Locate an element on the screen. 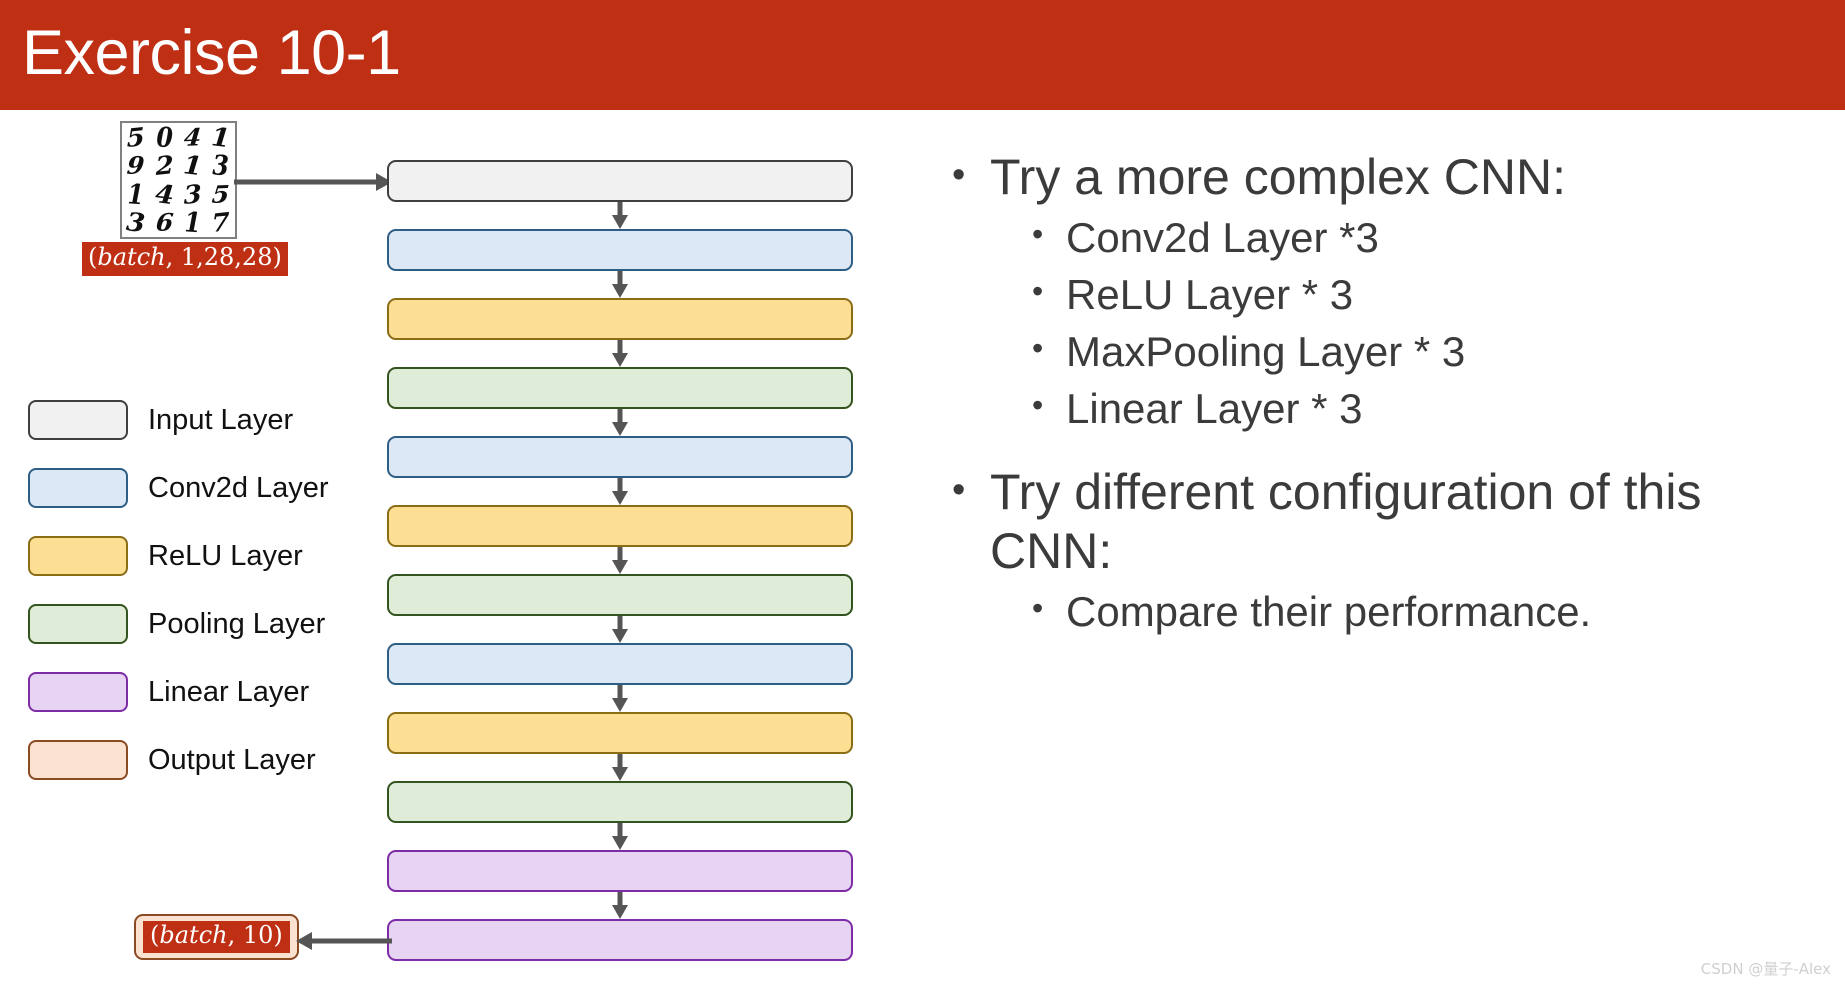 The height and width of the screenshot is (987, 1845). input-shape-dims: , 1,28,28) is located at coordinates (223, 257).